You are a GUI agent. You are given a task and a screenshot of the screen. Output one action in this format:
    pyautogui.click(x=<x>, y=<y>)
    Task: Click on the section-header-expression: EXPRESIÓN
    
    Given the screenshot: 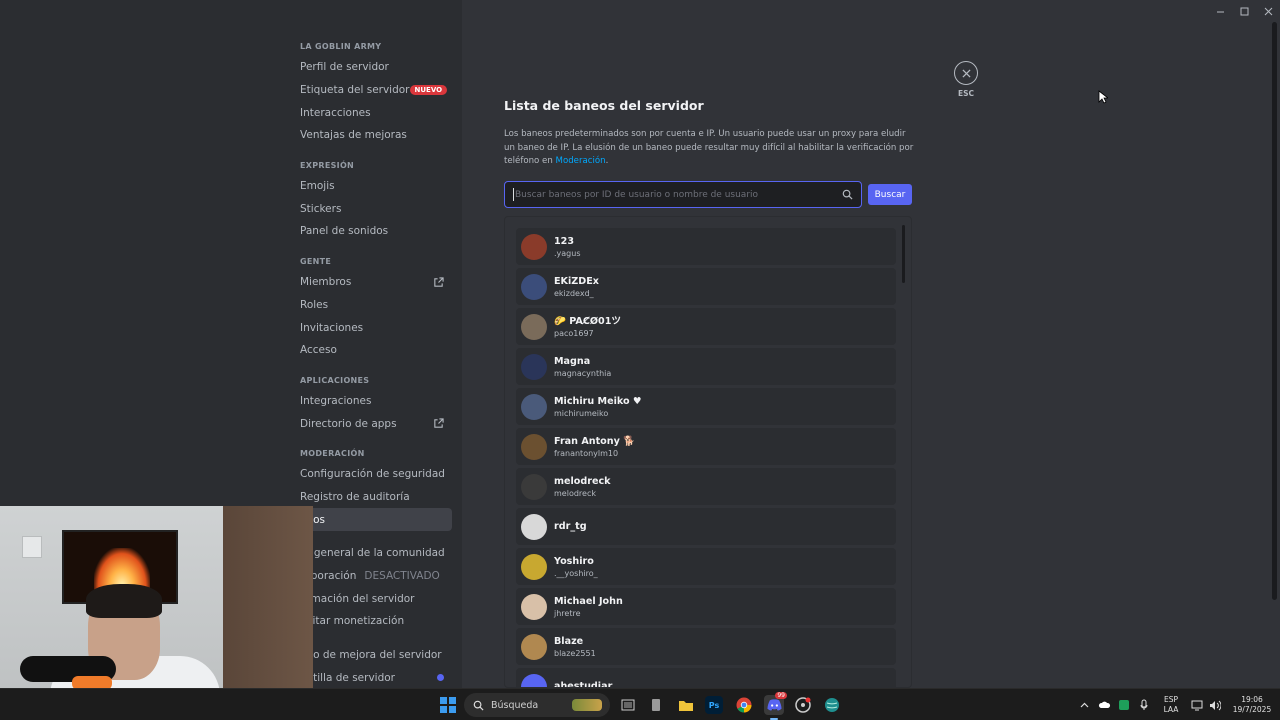 What is the action you would take?
    pyautogui.click(x=327, y=165)
    